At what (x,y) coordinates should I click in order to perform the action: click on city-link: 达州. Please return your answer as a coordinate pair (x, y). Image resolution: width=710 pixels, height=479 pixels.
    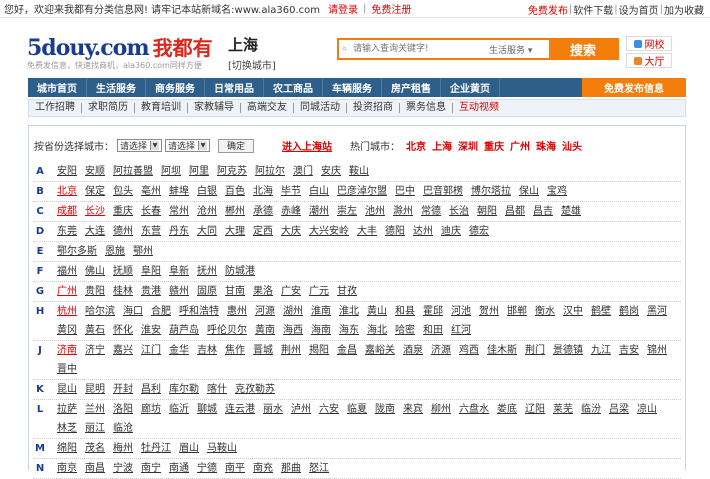
    Looking at the image, I should click on (423, 231).